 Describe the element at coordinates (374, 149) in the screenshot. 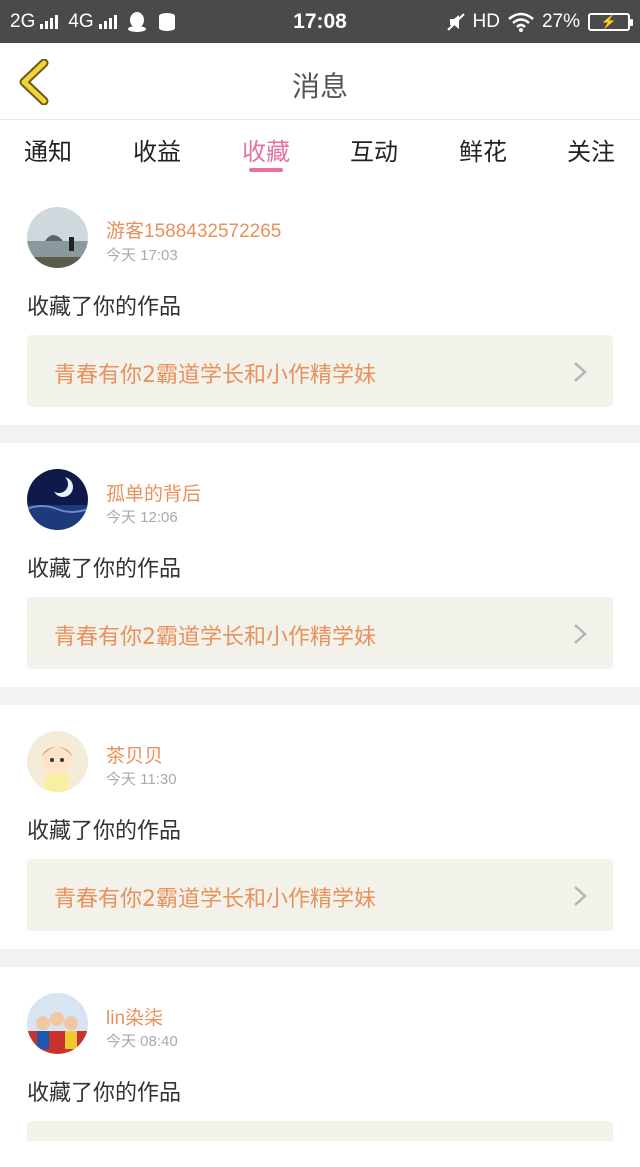

I see `tab-interaction: 互动` at that location.